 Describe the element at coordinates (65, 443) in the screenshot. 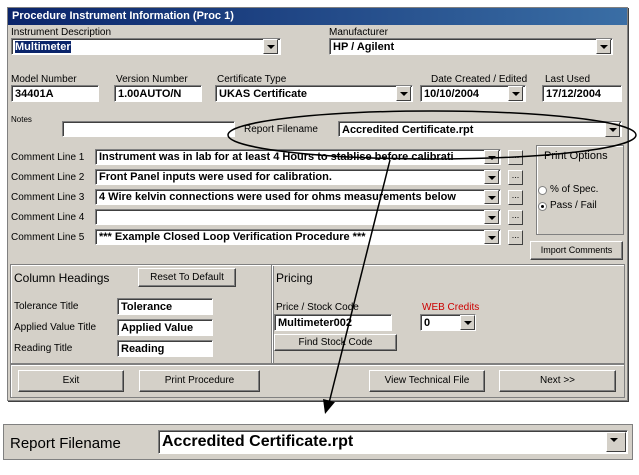

I see `zoom-report-filename-label: Report Filename` at that location.